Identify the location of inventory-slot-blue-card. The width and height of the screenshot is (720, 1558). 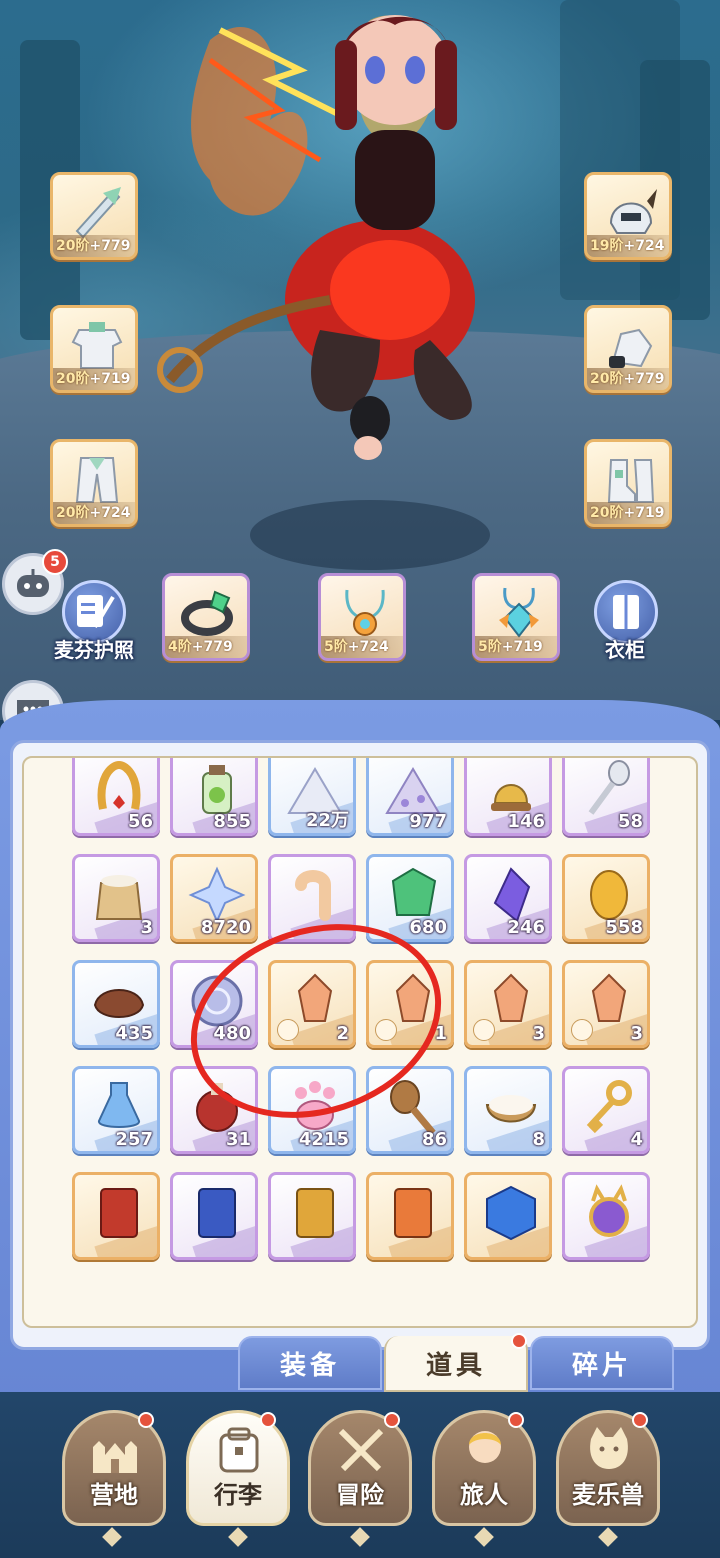
(214, 1216).